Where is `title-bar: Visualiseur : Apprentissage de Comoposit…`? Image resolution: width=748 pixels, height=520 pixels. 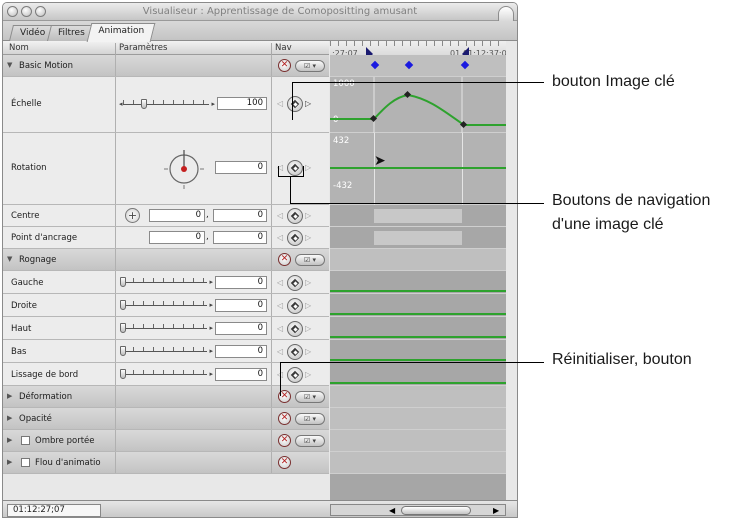 title-bar: Visualiseur : Apprentissage de Comoposit… is located at coordinates (260, 15).